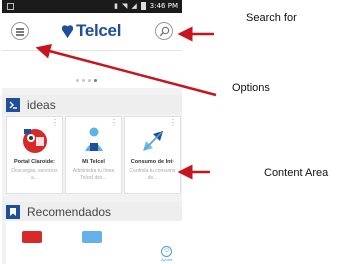 The image size is (344, 264). Describe the element at coordinates (296, 173) in the screenshot. I see `annotation-content-area: Content Area` at that location.